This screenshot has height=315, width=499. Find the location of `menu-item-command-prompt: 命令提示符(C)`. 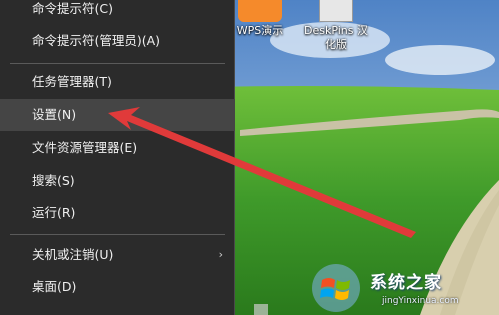

menu-item-command-prompt: 命令提示符(C) is located at coordinates (117, 12).